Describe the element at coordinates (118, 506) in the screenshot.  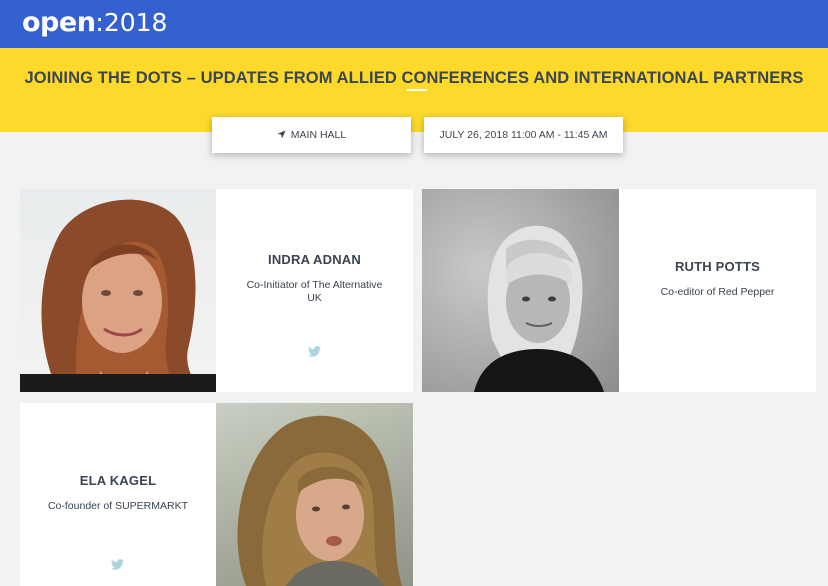
I see `speaker-role: Co-founder of SUPERMARKT` at that location.